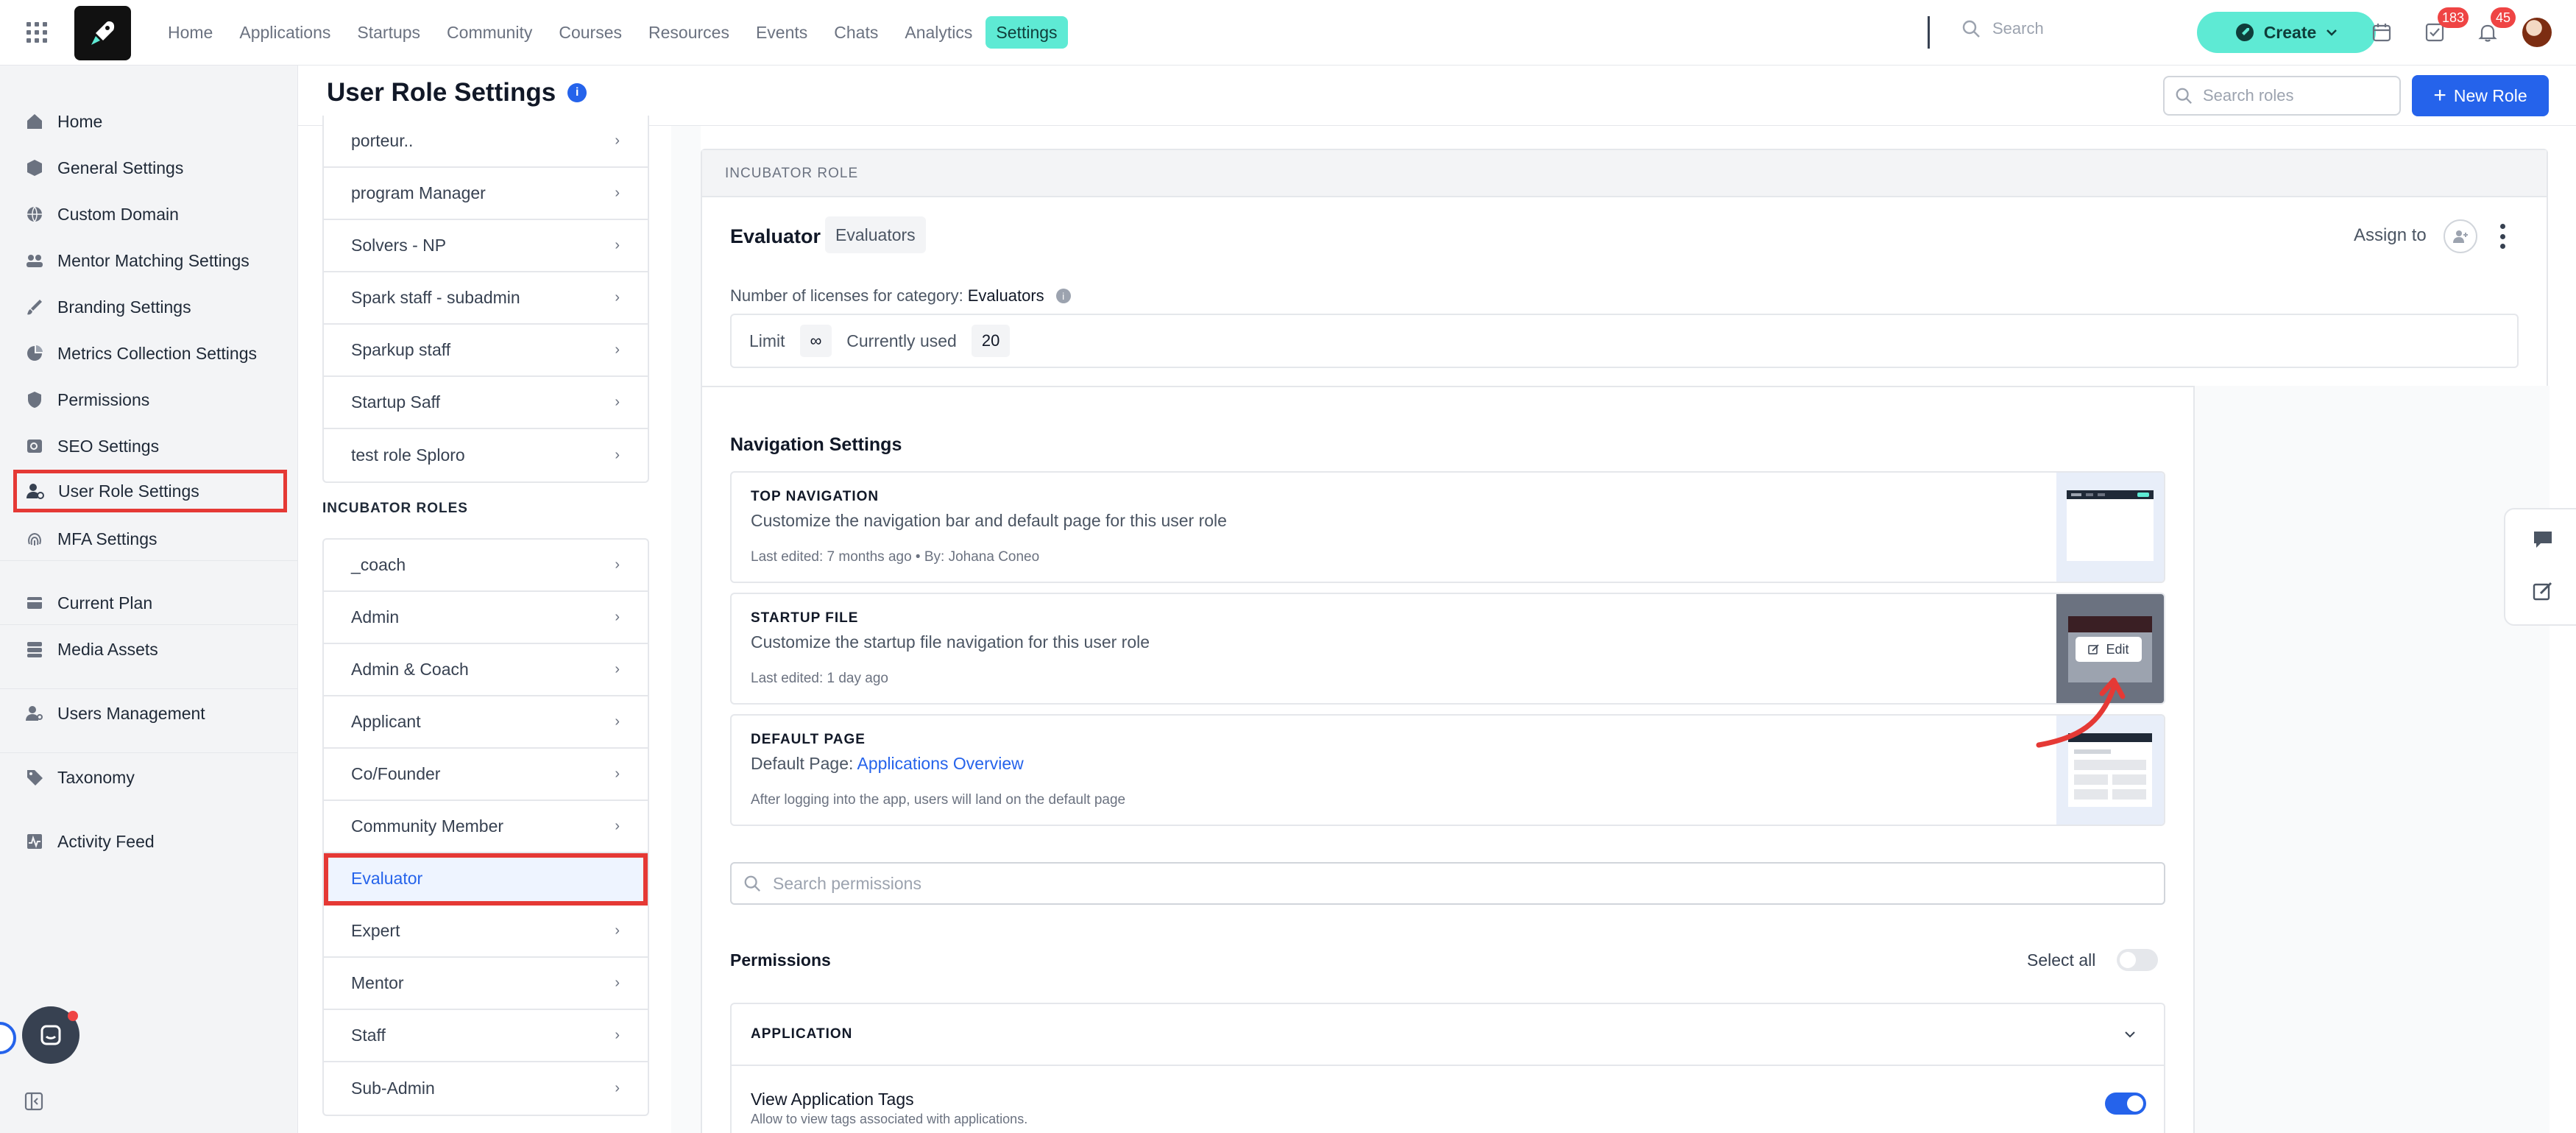 The image size is (2576, 1133). Describe the element at coordinates (401, 349) in the screenshot. I see `role-item-label: Sparkup staff` at that location.